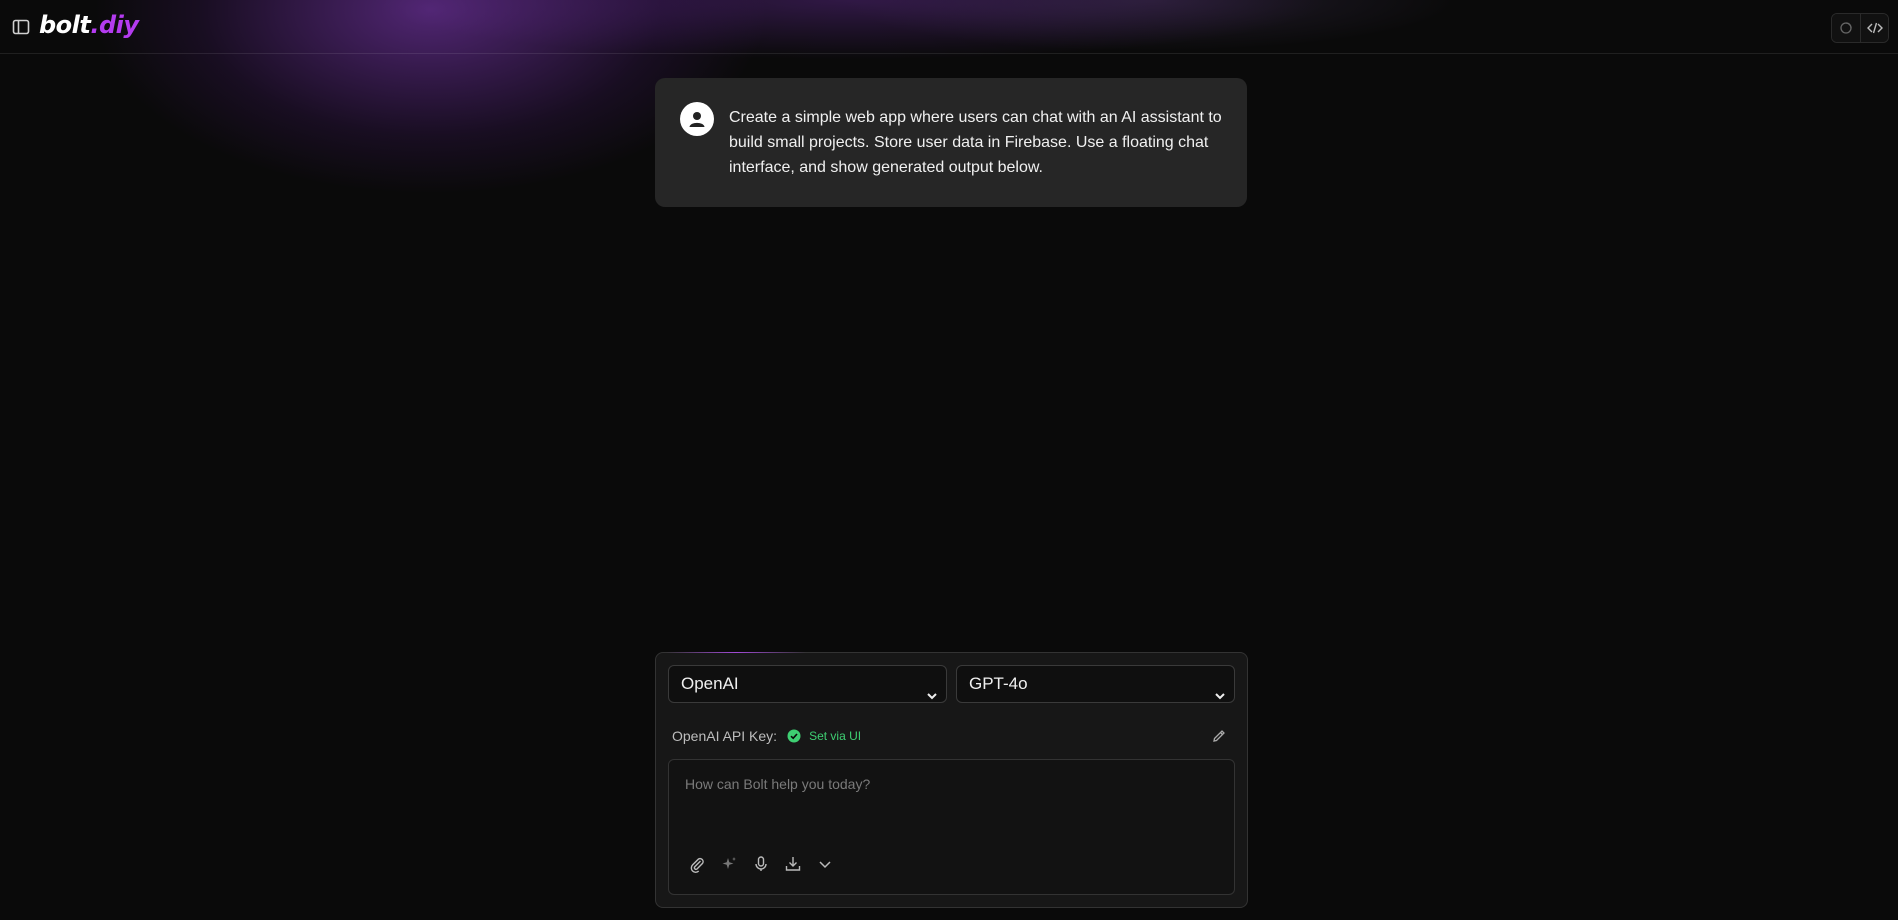 This screenshot has height=920, width=1898. Describe the element at coordinates (1095, 684) in the screenshot. I see `model-select: GPT-4o` at that location.